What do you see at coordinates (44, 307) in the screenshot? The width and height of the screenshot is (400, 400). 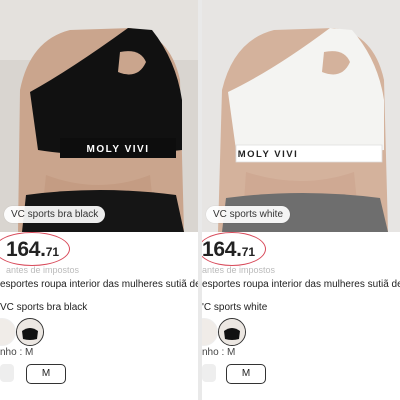 I see `variant-label: VC sports bra black` at bounding box center [44, 307].